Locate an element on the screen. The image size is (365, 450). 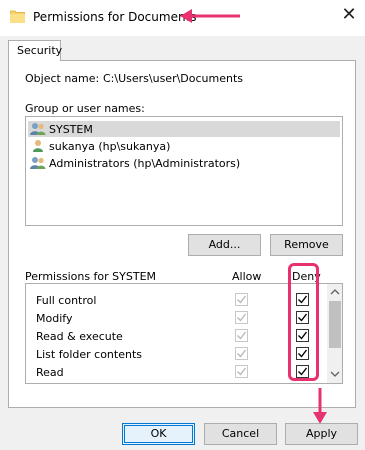
list-item-administrators: Administrators (hp\Administrators) is located at coordinates (184, 163).